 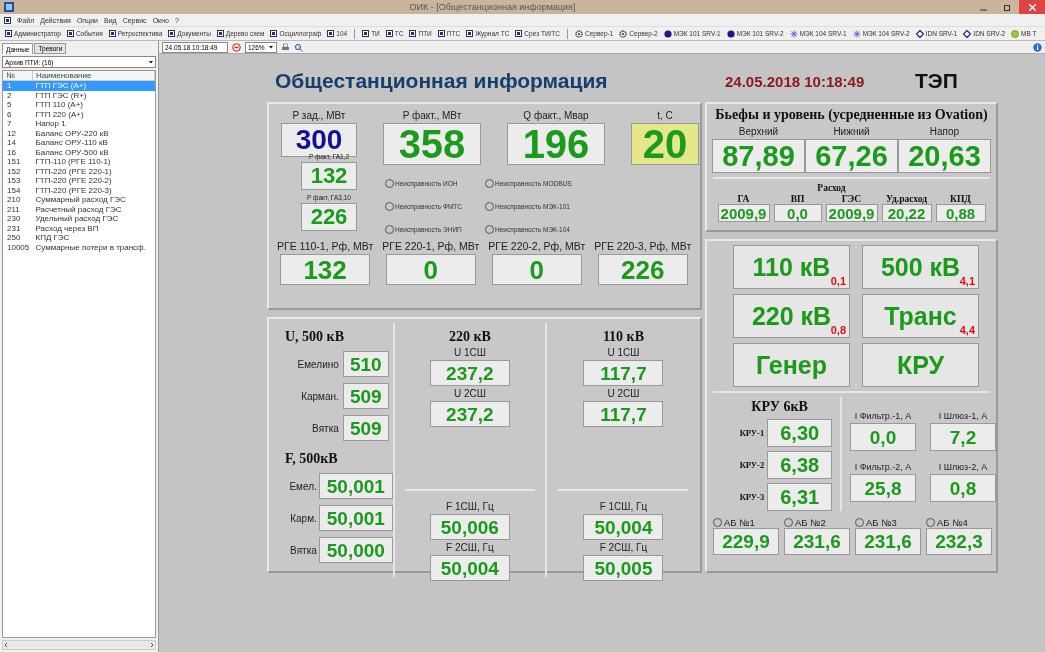 What do you see at coordinates (492, 7) in the screenshot?
I see `window-title: ОИК - [Общестанционная информация]` at bounding box center [492, 7].